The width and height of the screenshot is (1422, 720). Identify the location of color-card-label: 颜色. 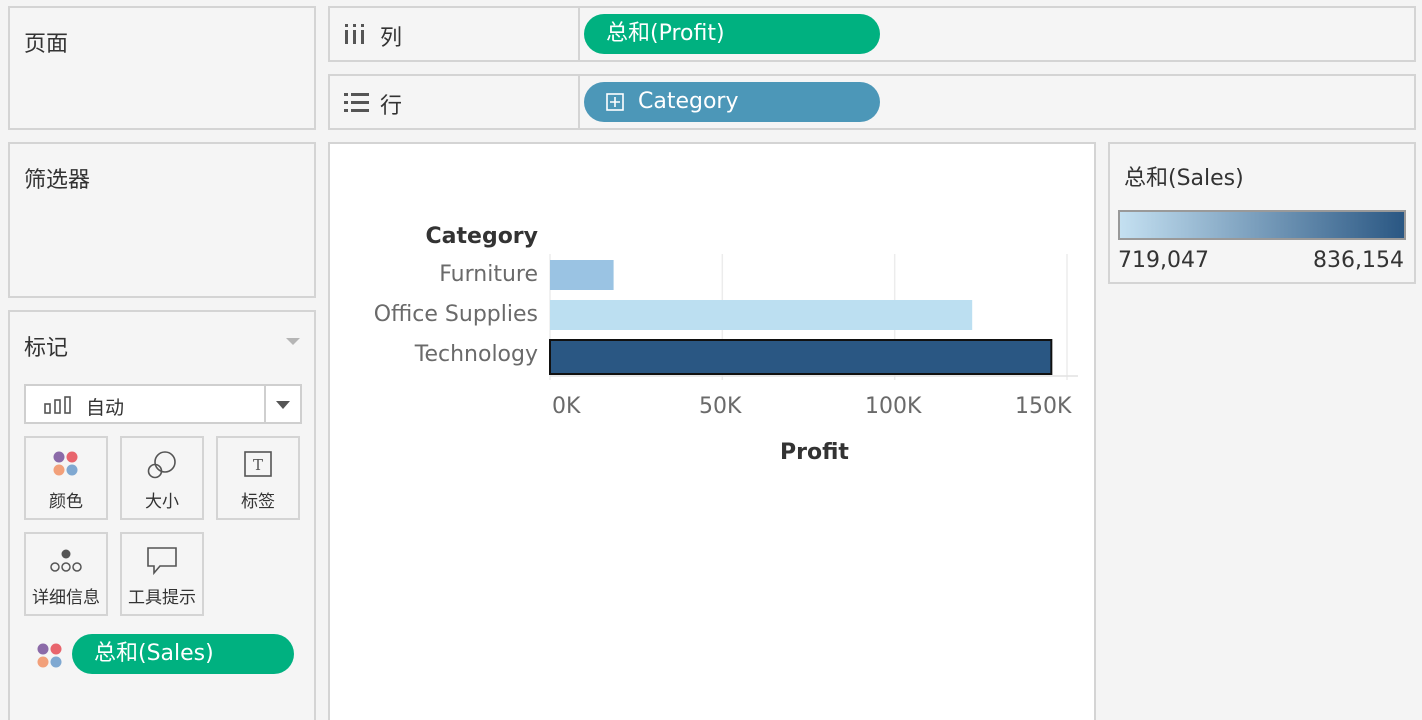
(66, 502).